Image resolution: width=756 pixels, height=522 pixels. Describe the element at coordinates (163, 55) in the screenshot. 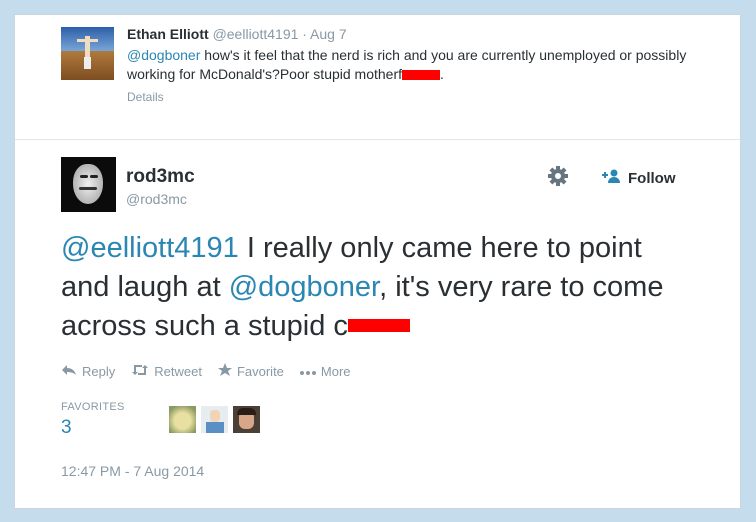

I see `parent-mention-link: @dogboner` at that location.